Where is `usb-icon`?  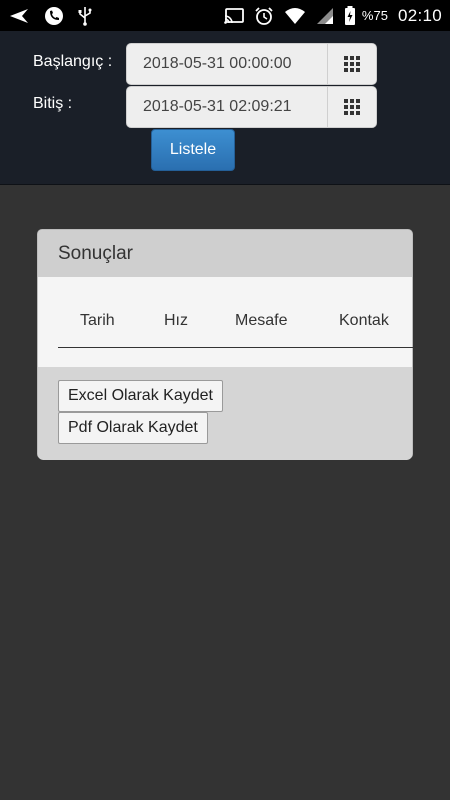 usb-icon is located at coordinates (85, 16).